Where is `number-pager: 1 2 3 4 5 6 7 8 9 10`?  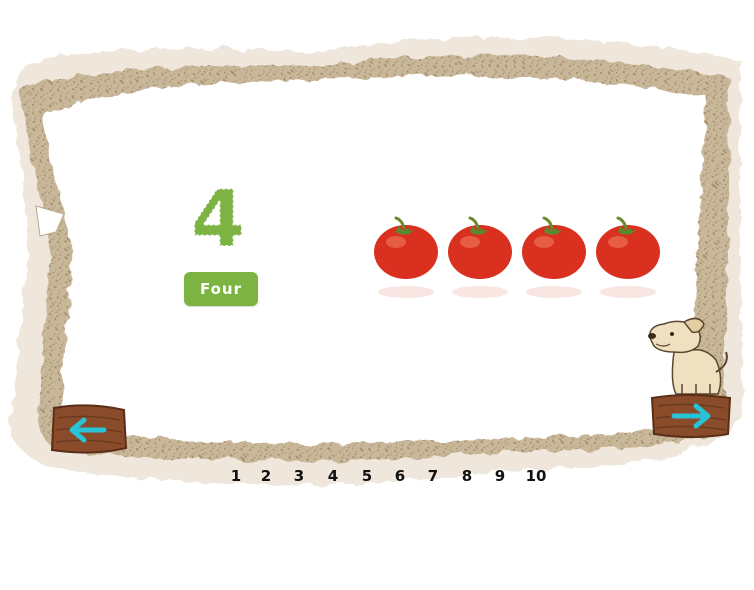
number-pager: 1 2 3 4 5 6 7 8 9 10 is located at coordinates (389, 476).